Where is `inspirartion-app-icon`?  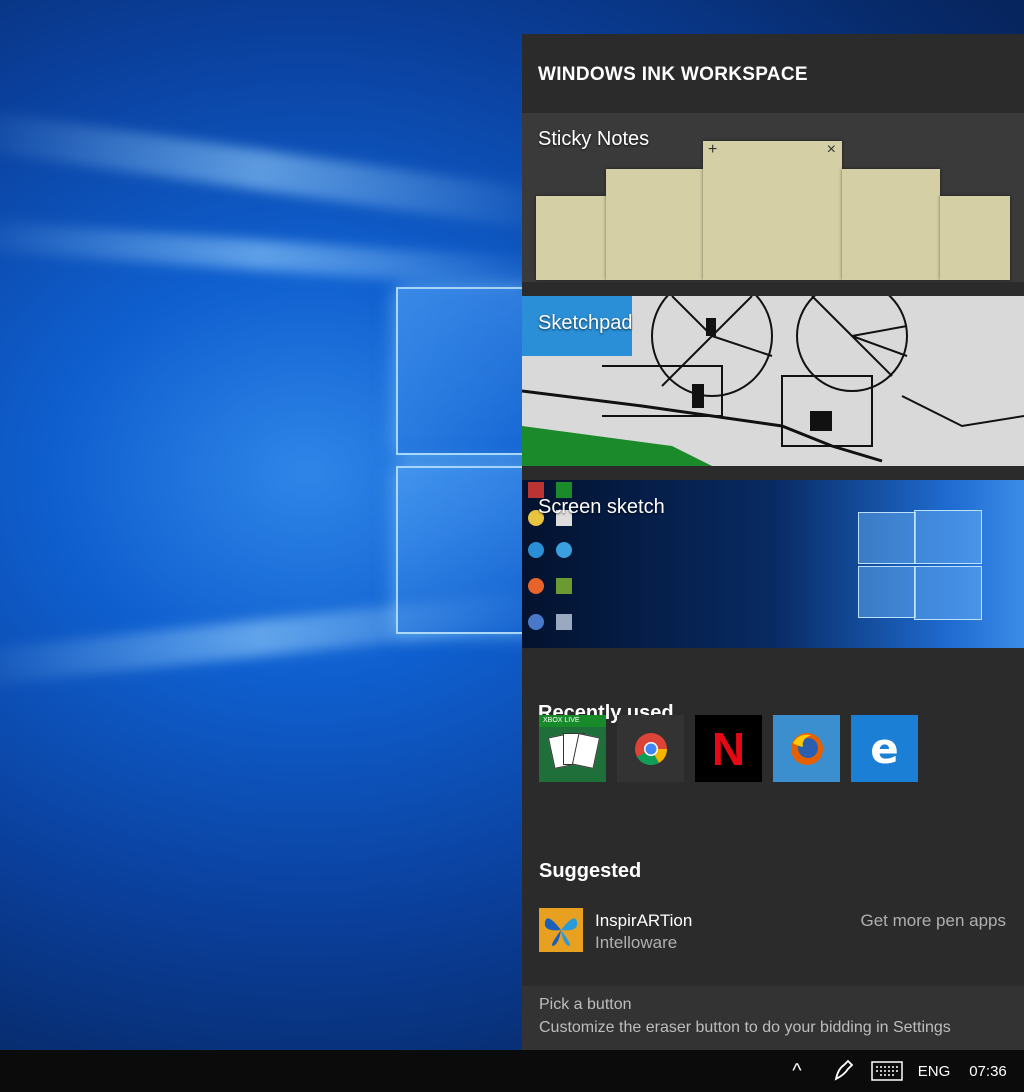
inspirartion-app-icon is located at coordinates (561, 930).